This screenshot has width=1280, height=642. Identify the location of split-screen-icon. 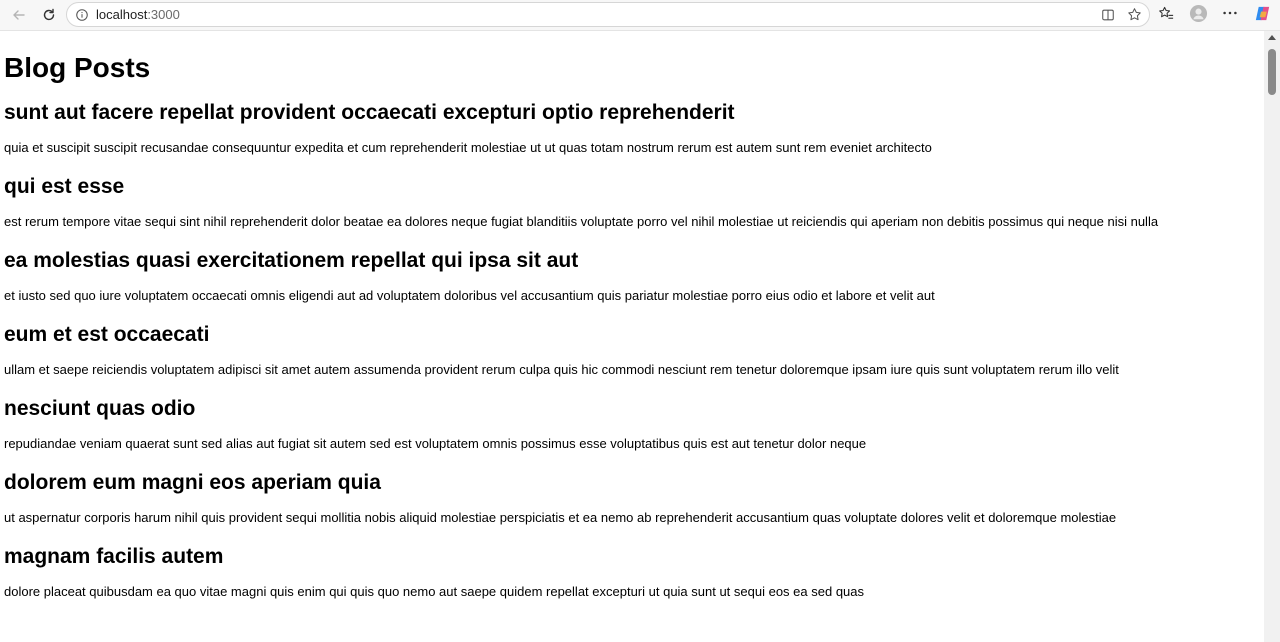
(1107, 14).